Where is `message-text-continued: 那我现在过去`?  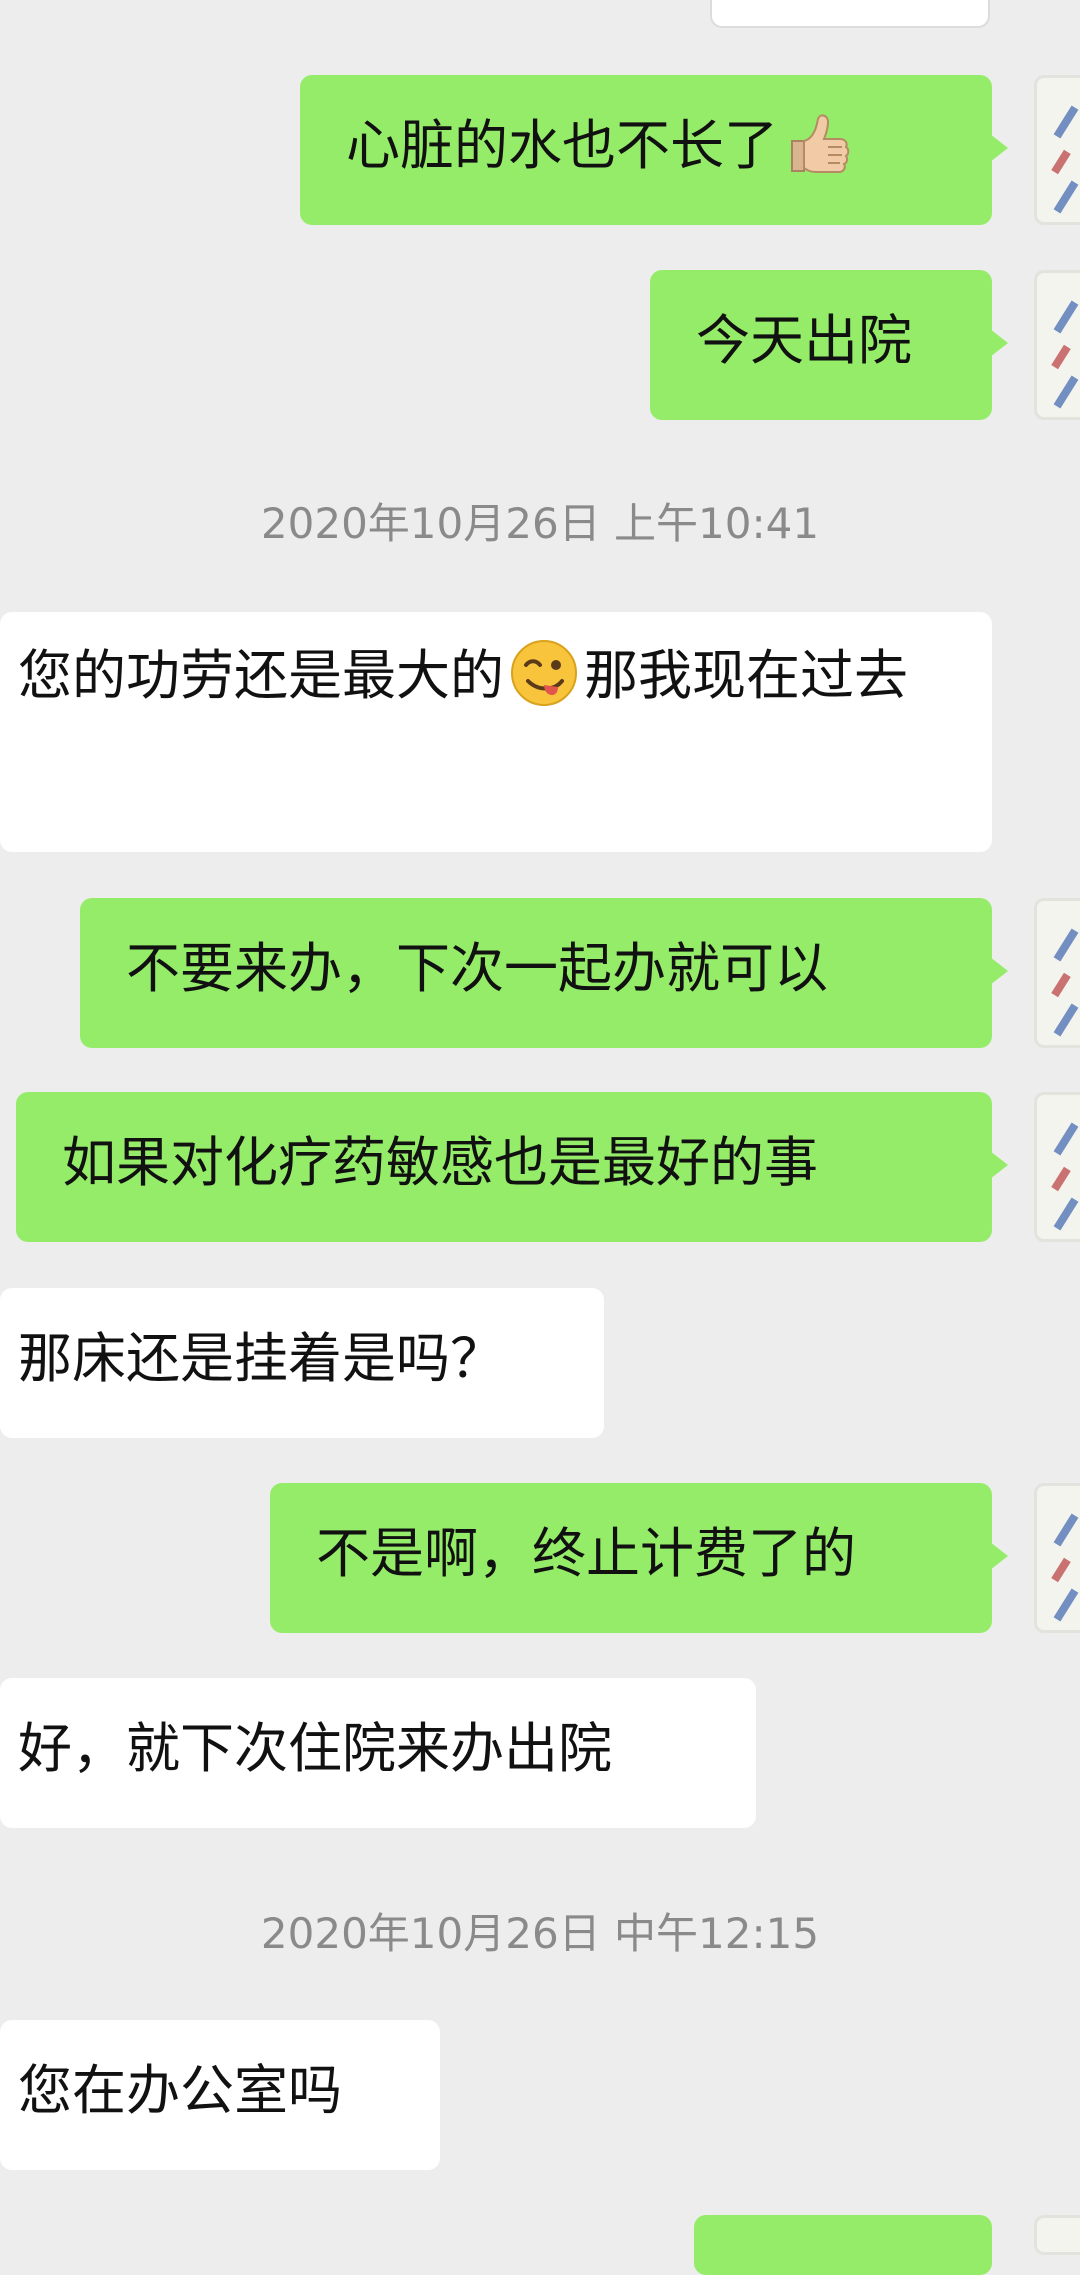 message-text-continued: 那我现在过去 is located at coordinates (746, 675).